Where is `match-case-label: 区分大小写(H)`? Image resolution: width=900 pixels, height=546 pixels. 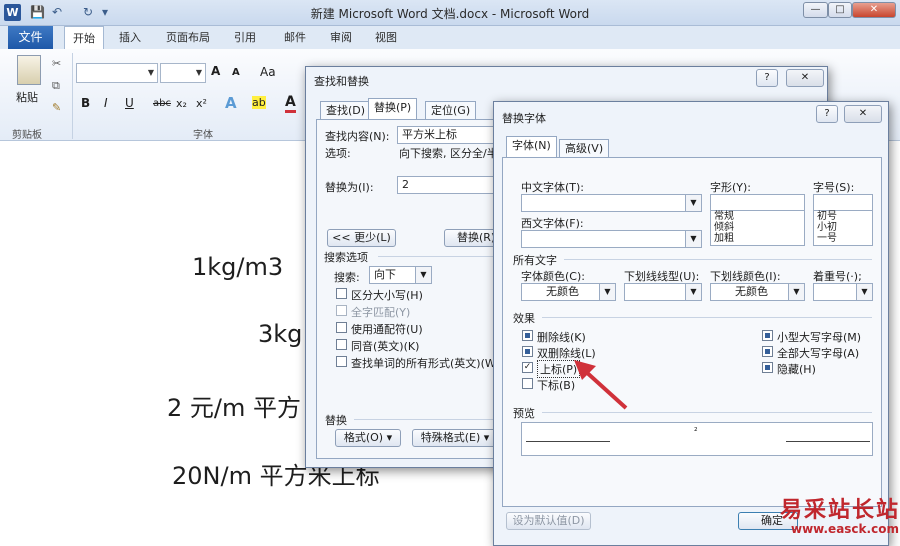 match-case-label: 区分大小写(H) is located at coordinates (387, 295).